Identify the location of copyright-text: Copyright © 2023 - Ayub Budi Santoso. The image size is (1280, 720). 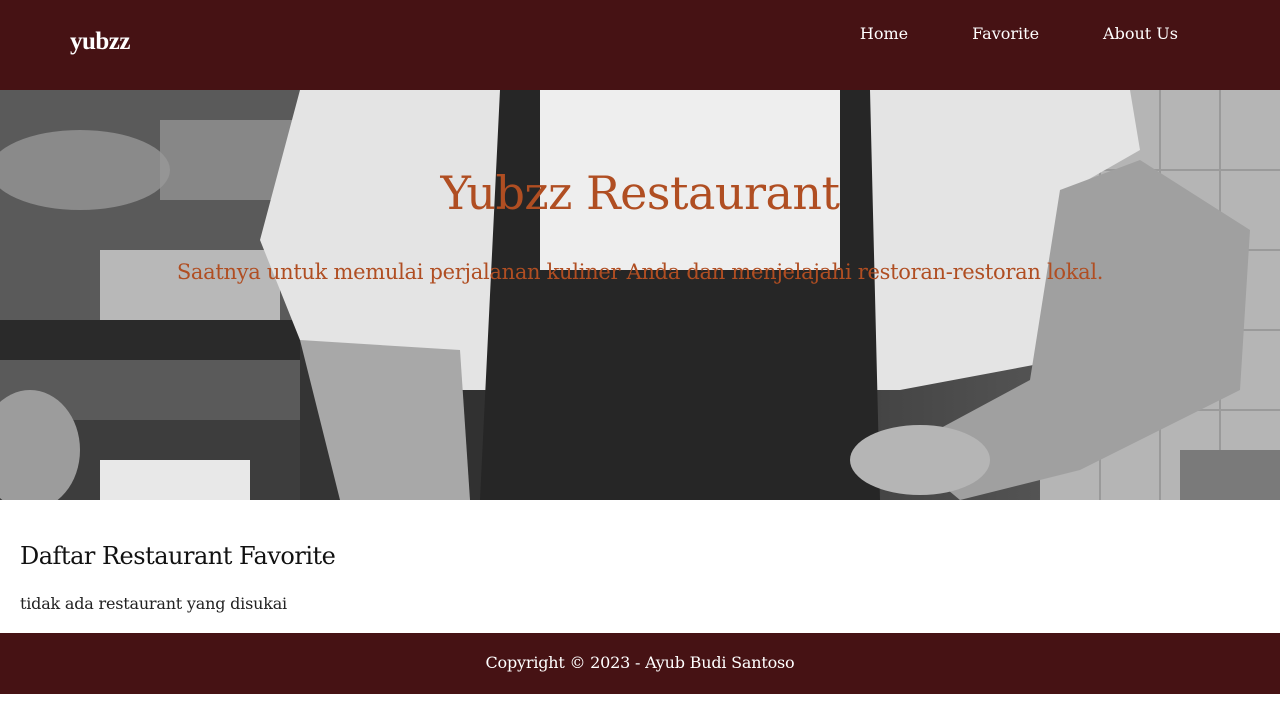
(640, 662).